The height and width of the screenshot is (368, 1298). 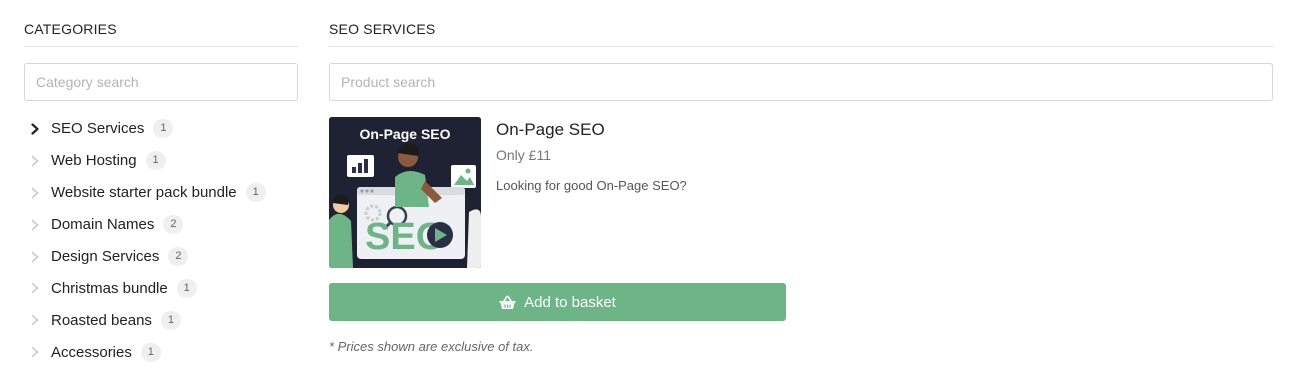 I want to click on category-label: Domain Names, so click(x=102, y=224).